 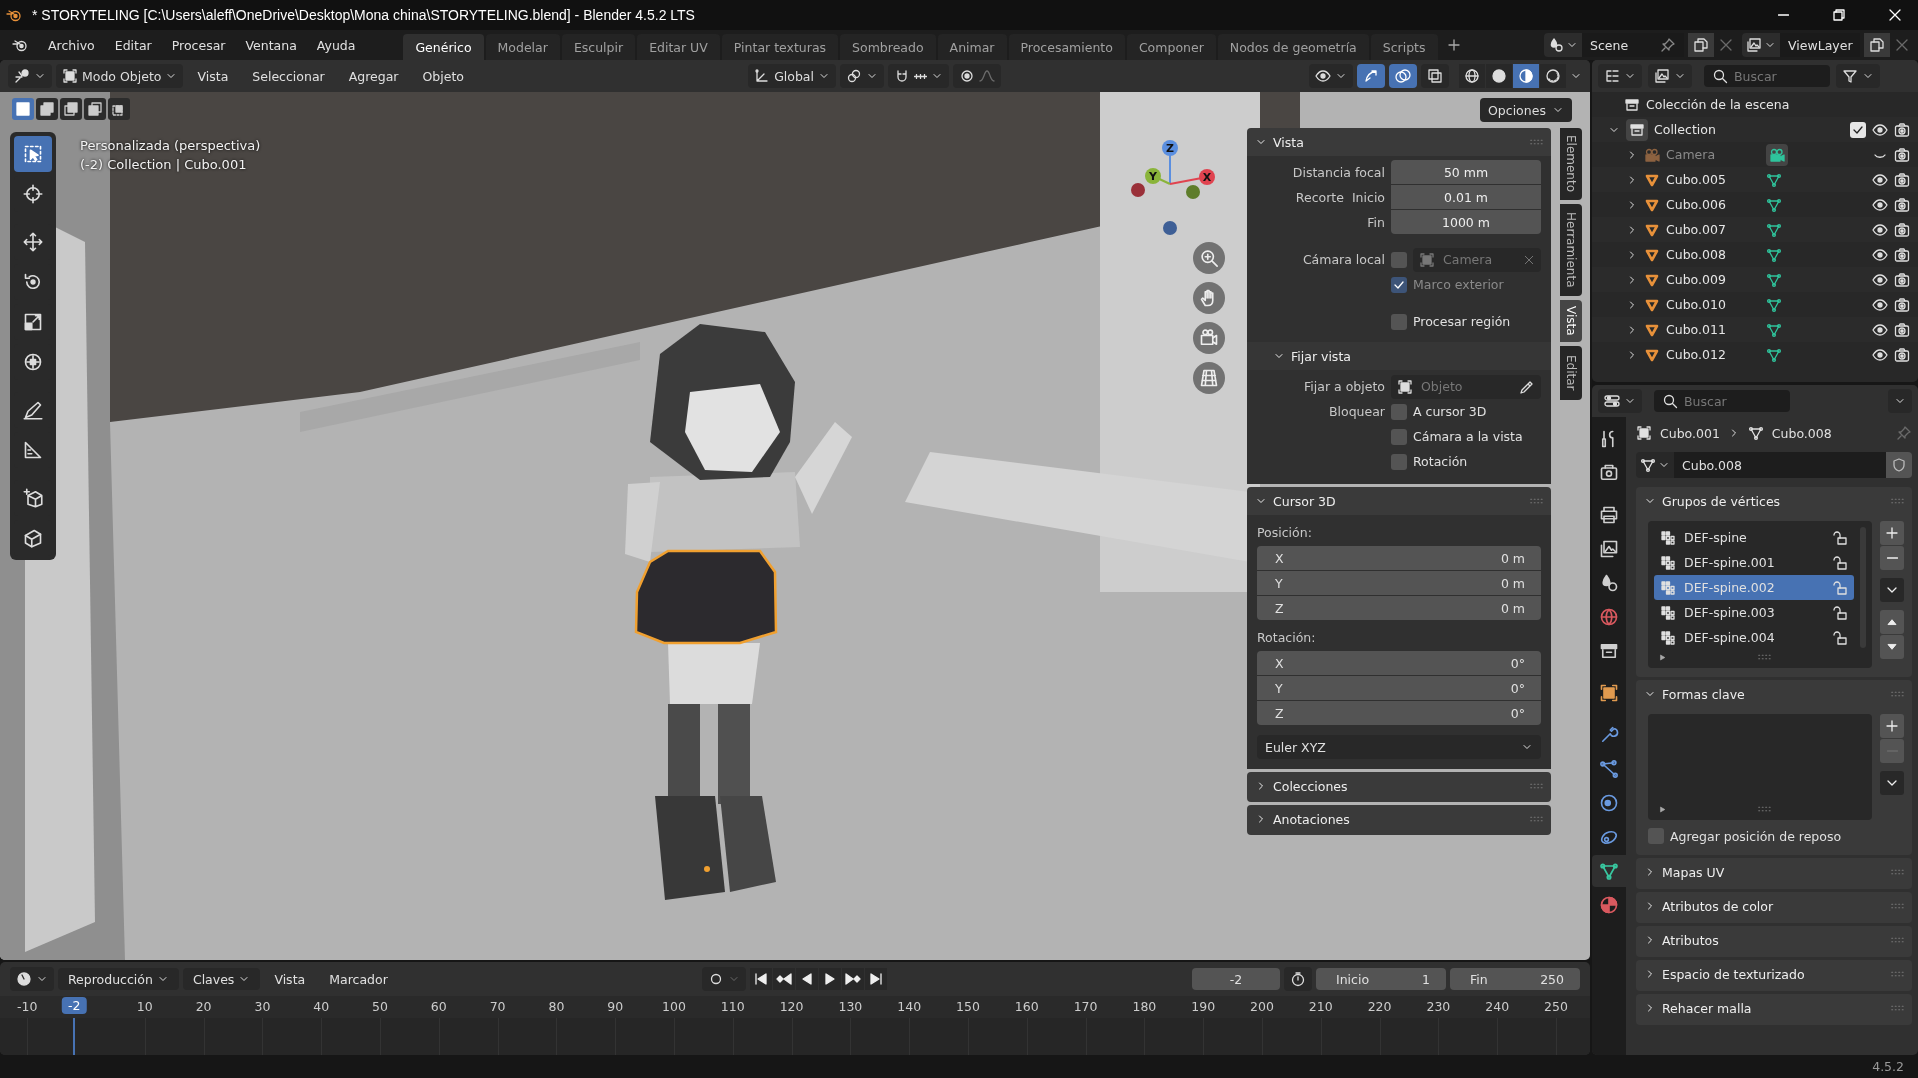 What do you see at coordinates (74, 1005) in the screenshot?
I see `current-frame-marker: -2` at bounding box center [74, 1005].